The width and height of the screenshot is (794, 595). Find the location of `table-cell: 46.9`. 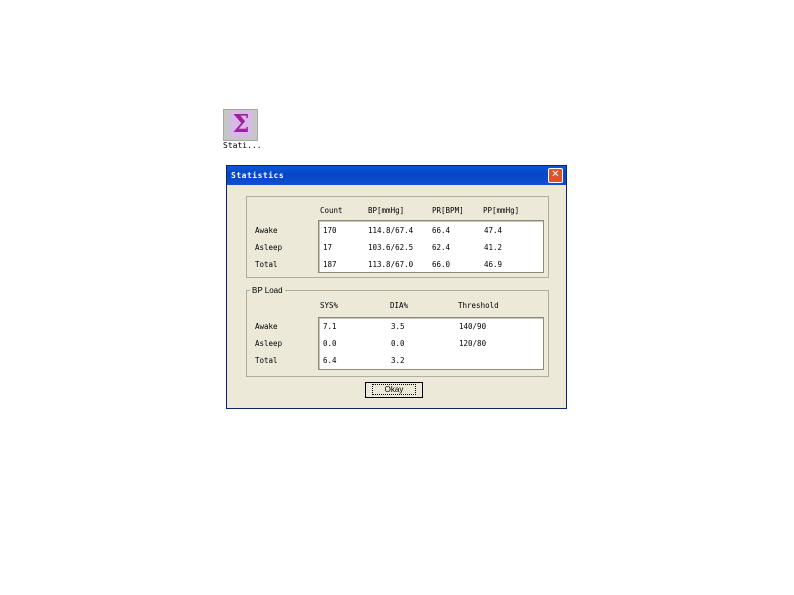

table-cell: 46.9 is located at coordinates (493, 264).